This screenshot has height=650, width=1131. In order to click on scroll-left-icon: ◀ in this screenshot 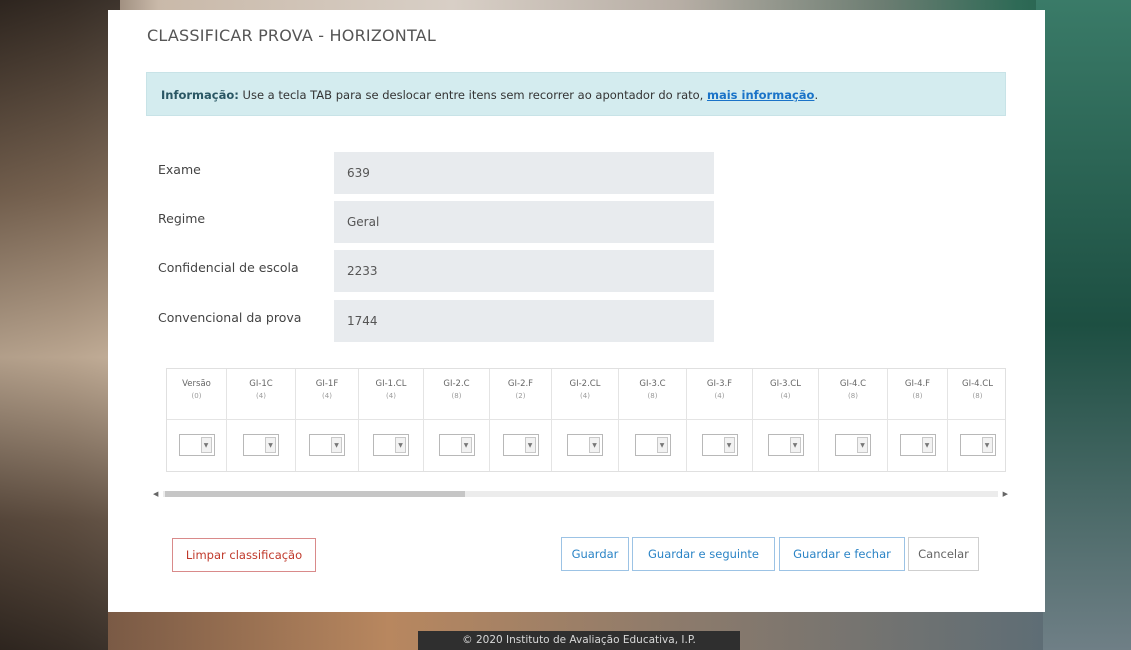, I will do `click(157, 494)`.